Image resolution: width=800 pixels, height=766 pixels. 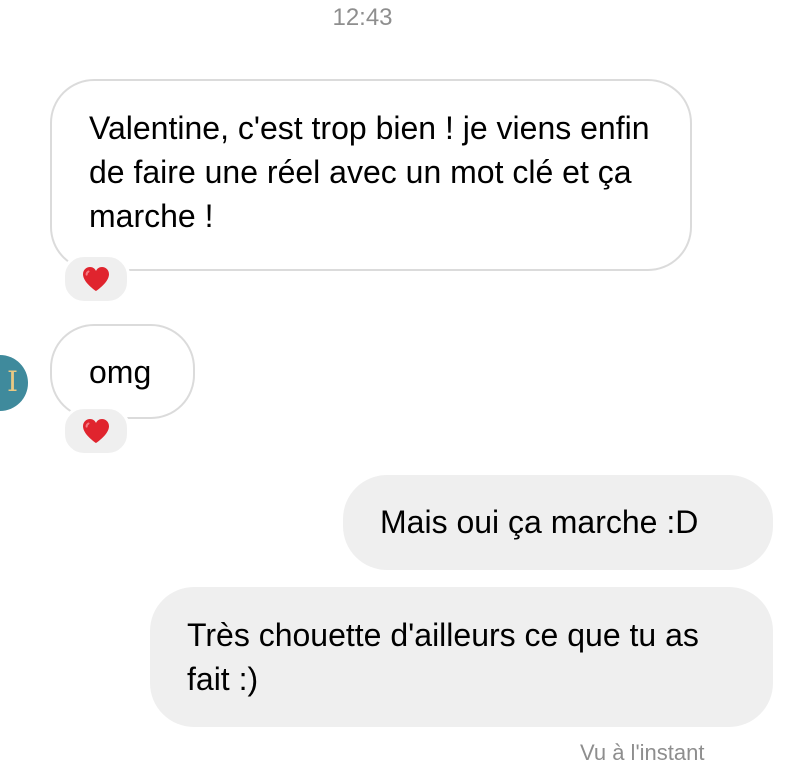 I want to click on message-timestamp: 12:43, so click(x=362, y=17).